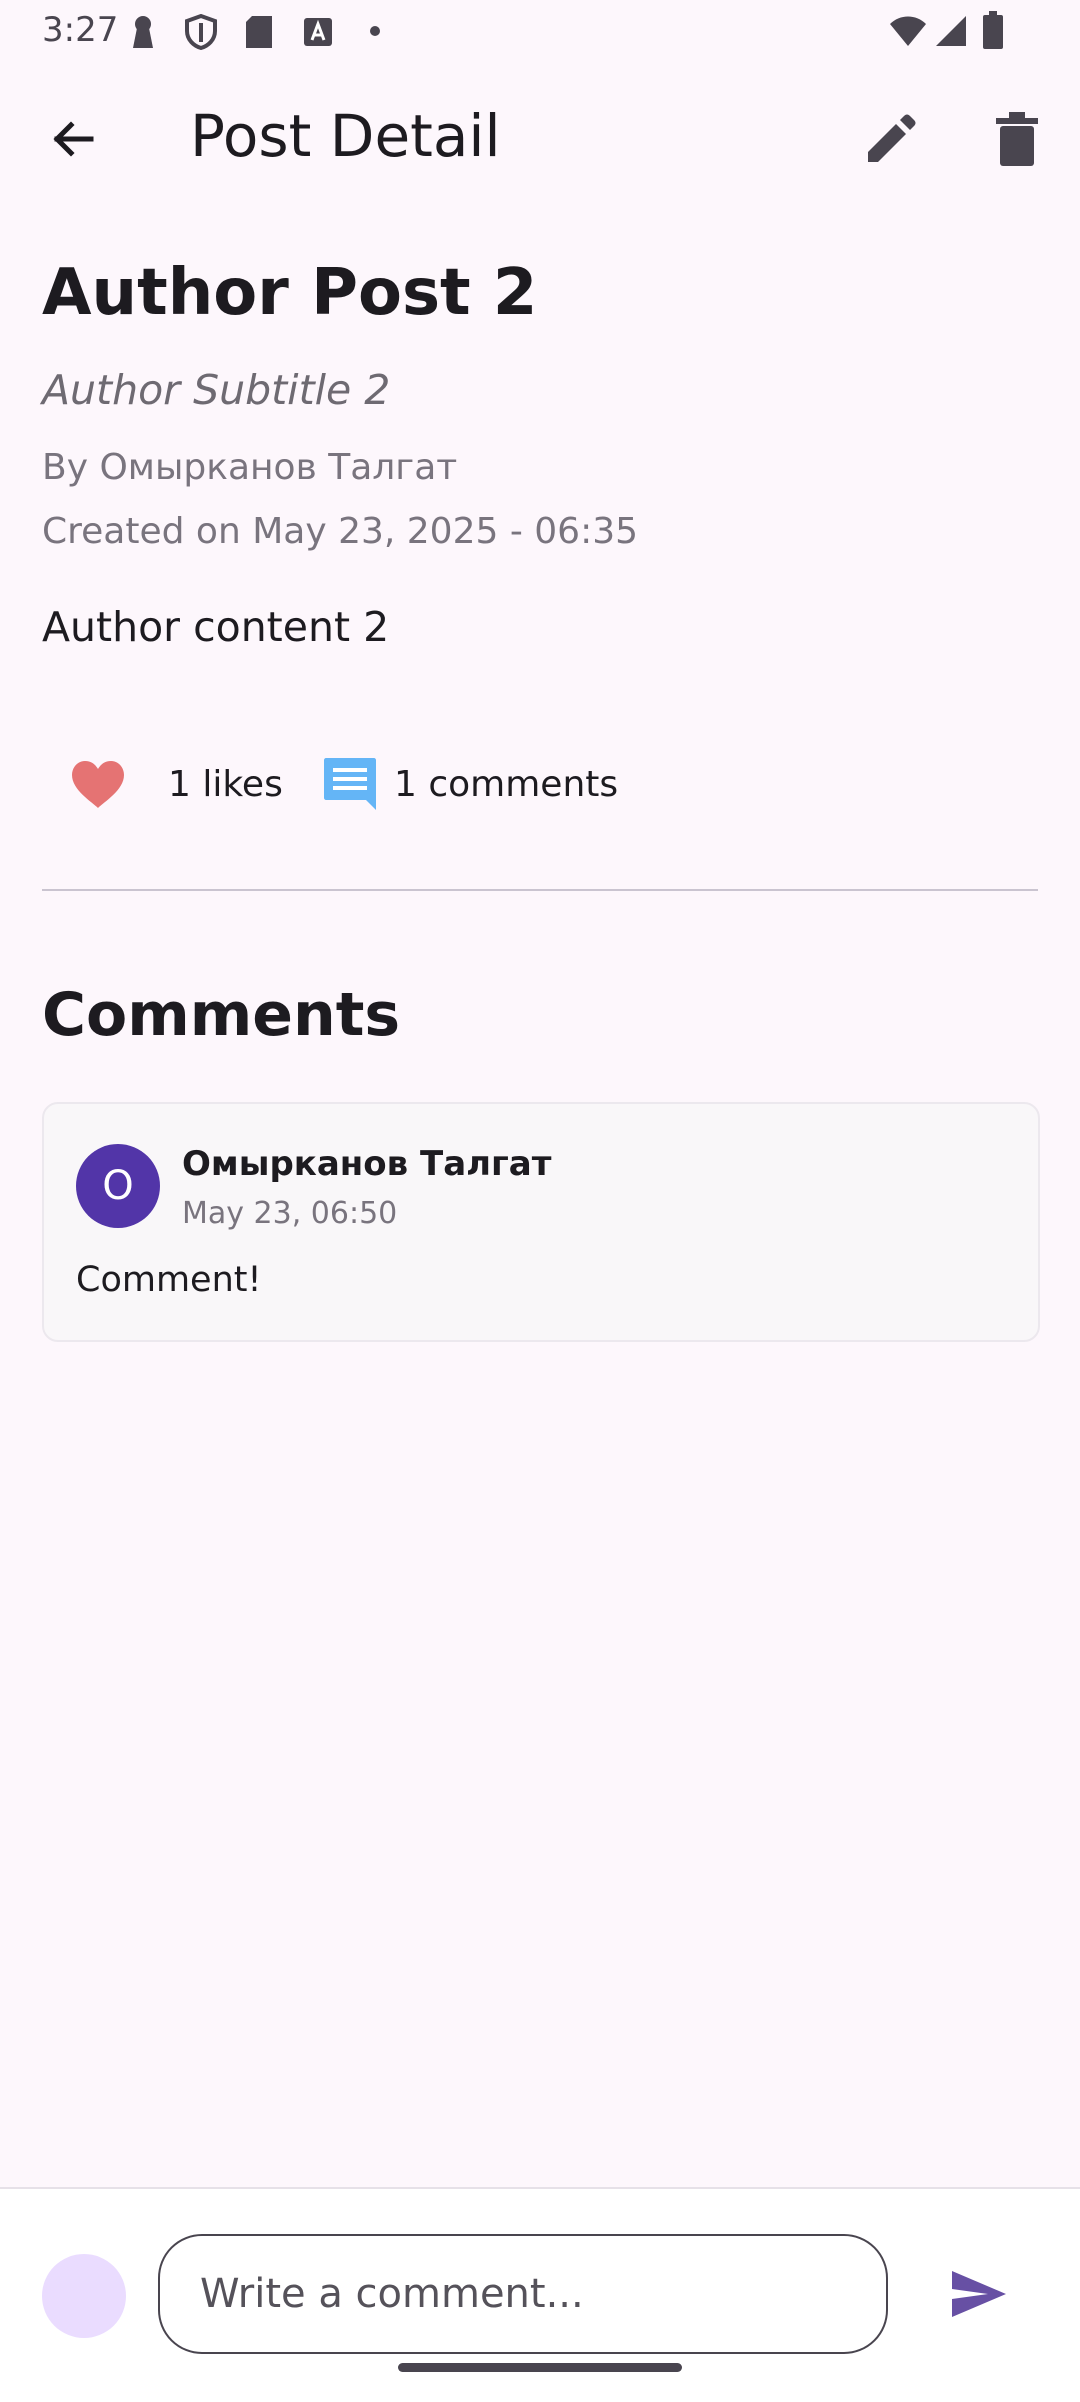  What do you see at coordinates (259, 32) in the screenshot?
I see `sd-card-icon` at bounding box center [259, 32].